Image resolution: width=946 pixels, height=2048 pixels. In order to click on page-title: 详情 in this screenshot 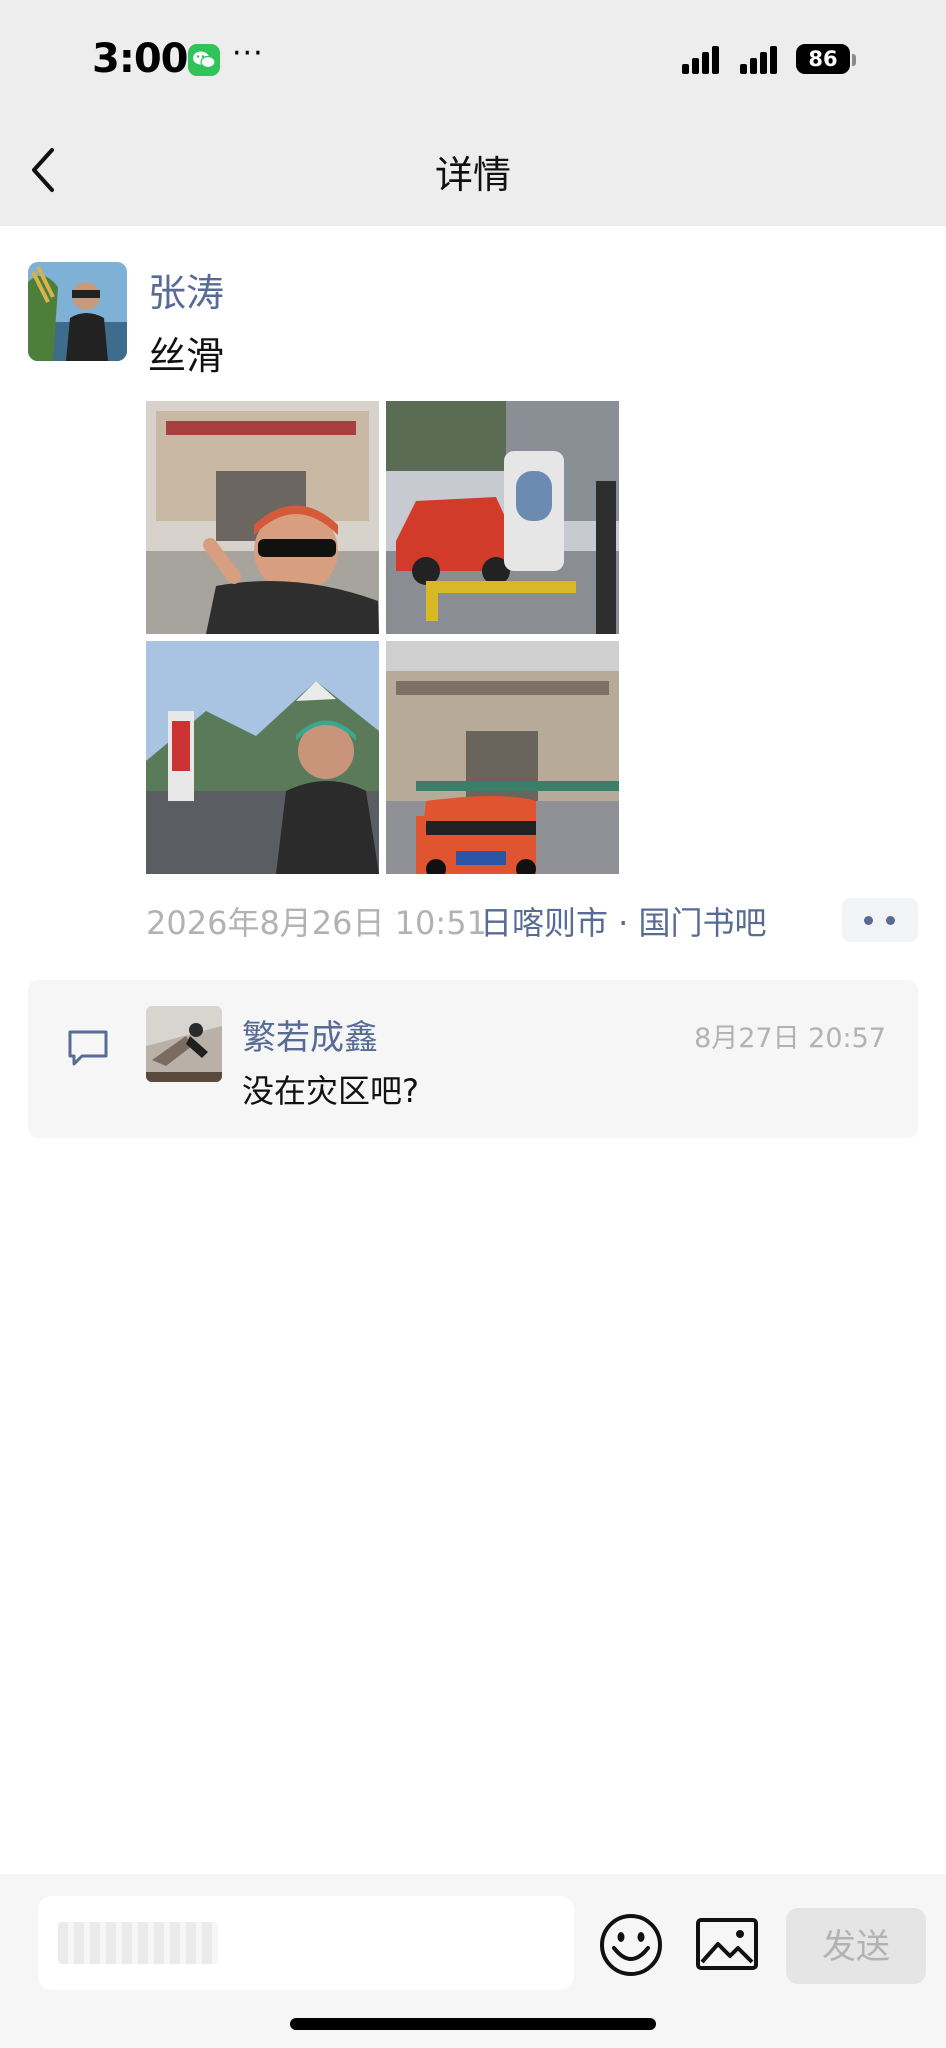, I will do `click(472, 175)`.